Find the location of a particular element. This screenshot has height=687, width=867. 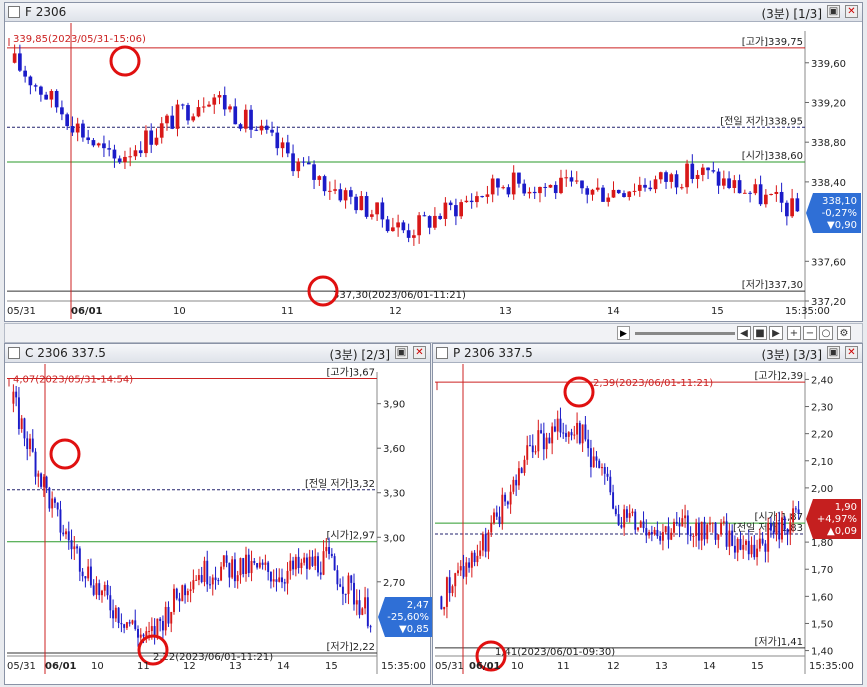

x-tick-label: 14 is located at coordinates (613, 311).